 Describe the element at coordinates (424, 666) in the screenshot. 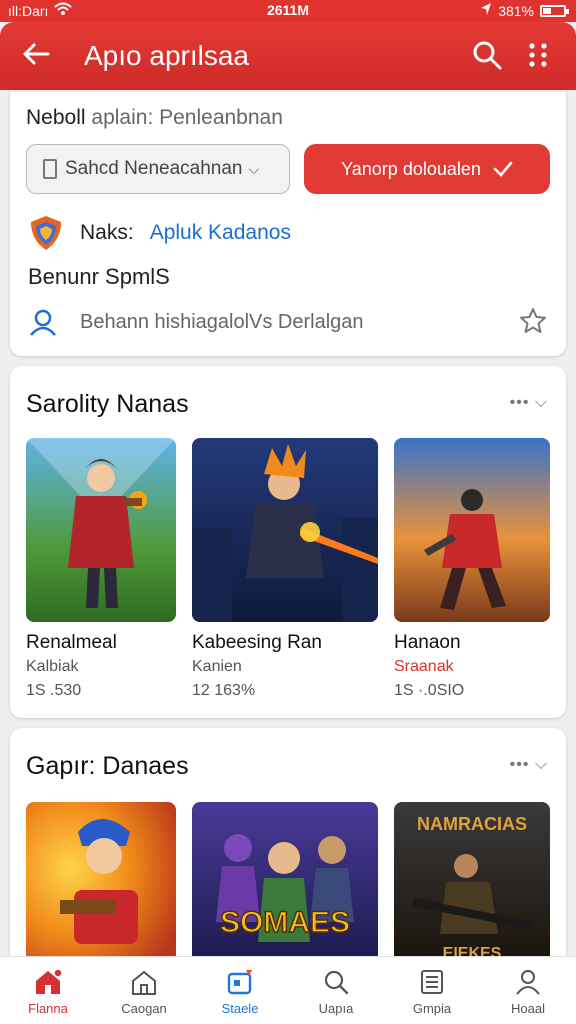

I see `game-developer: Sraanak` at that location.